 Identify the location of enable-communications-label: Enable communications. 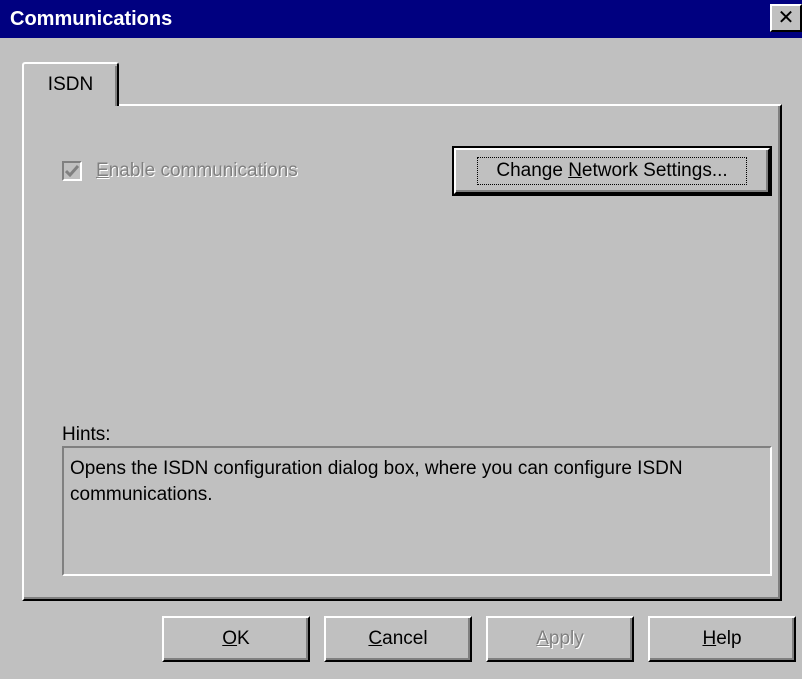
(197, 170).